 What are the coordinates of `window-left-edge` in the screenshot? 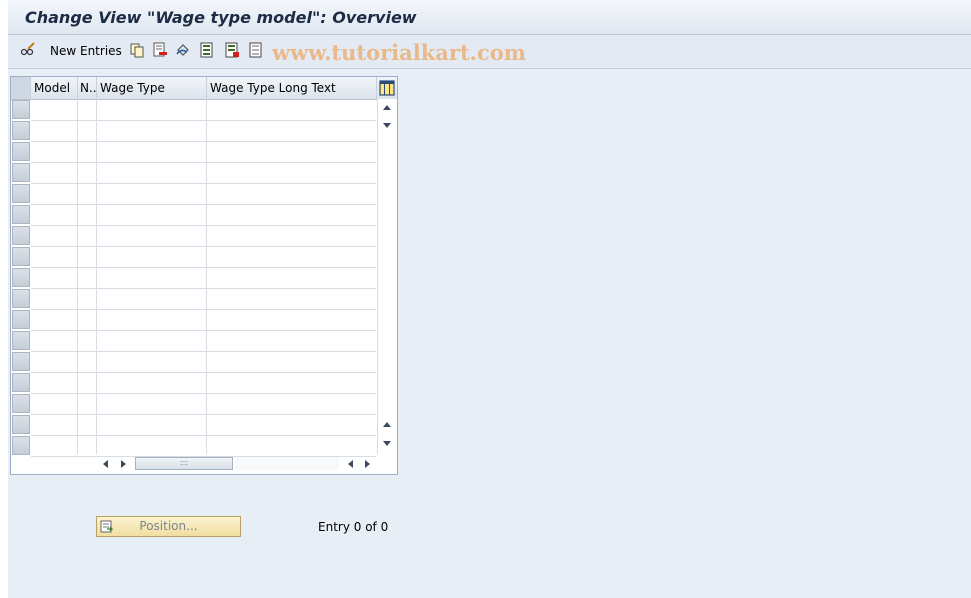 It's located at (4, 299).